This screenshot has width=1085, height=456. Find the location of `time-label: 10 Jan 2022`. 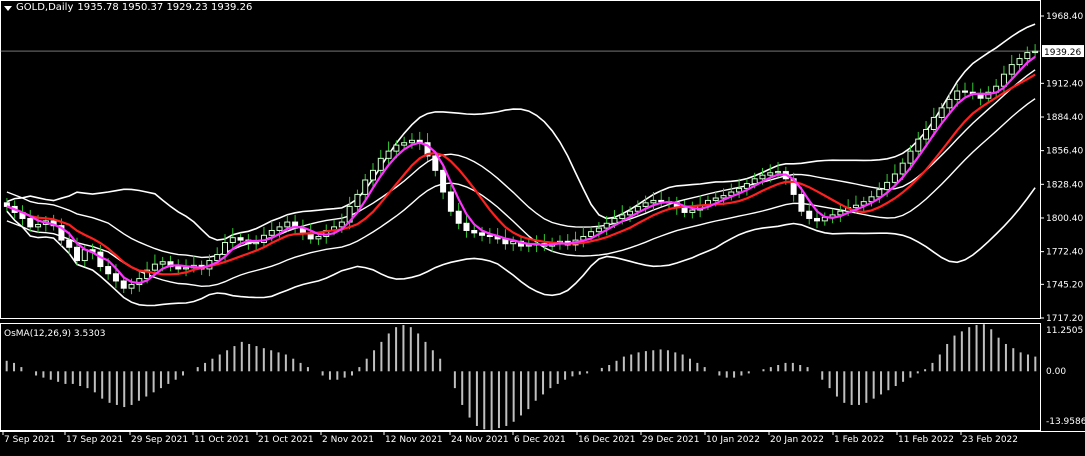

time-label: 10 Jan 2022 is located at coordinates (733, 440).